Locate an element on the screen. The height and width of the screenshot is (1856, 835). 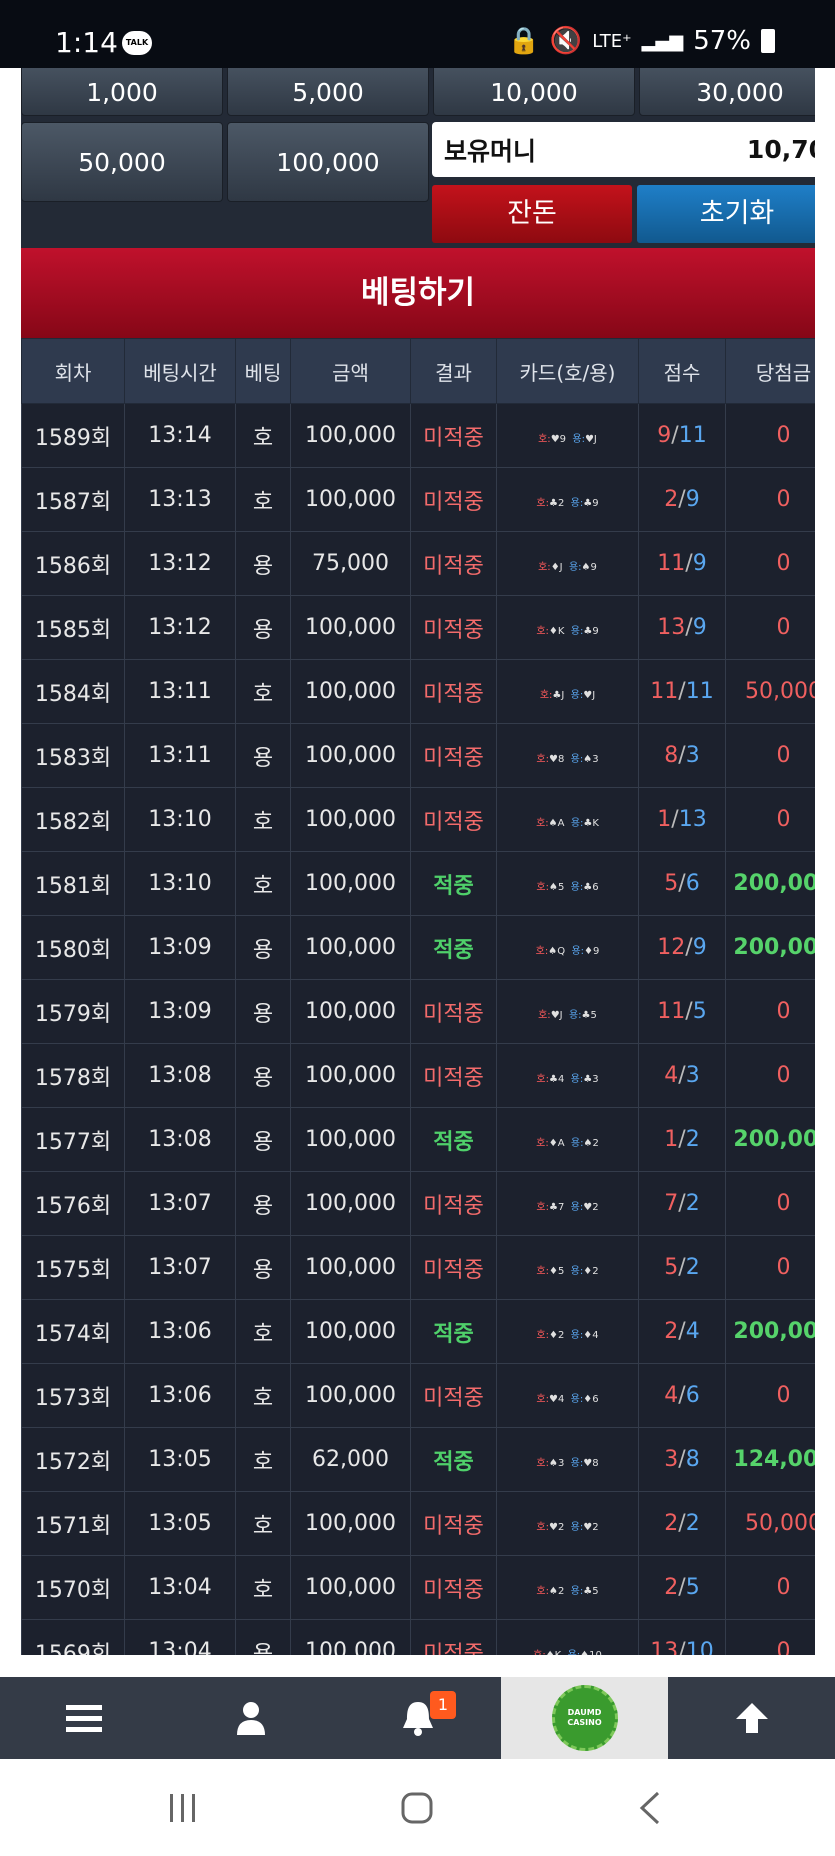
profile-button is located at coordinates (250, 1718).